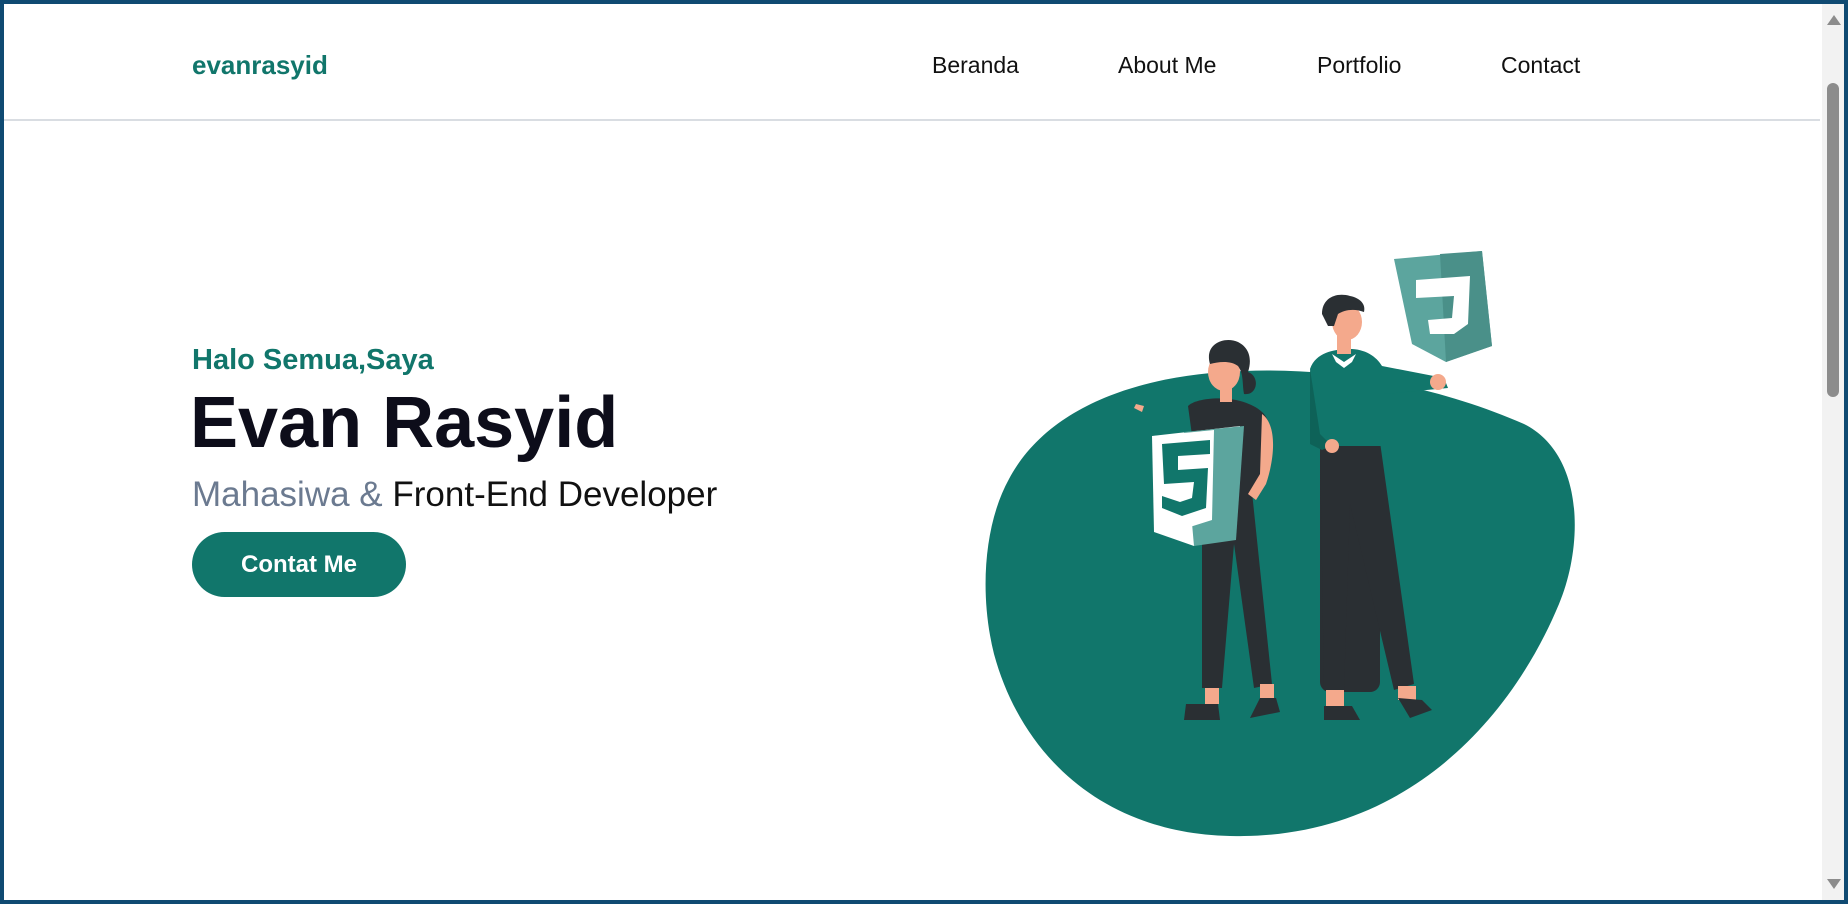 The height and width of the screenshot is (904, 1848). I want to click on scrollbar-thumb, so click(1833, 240).